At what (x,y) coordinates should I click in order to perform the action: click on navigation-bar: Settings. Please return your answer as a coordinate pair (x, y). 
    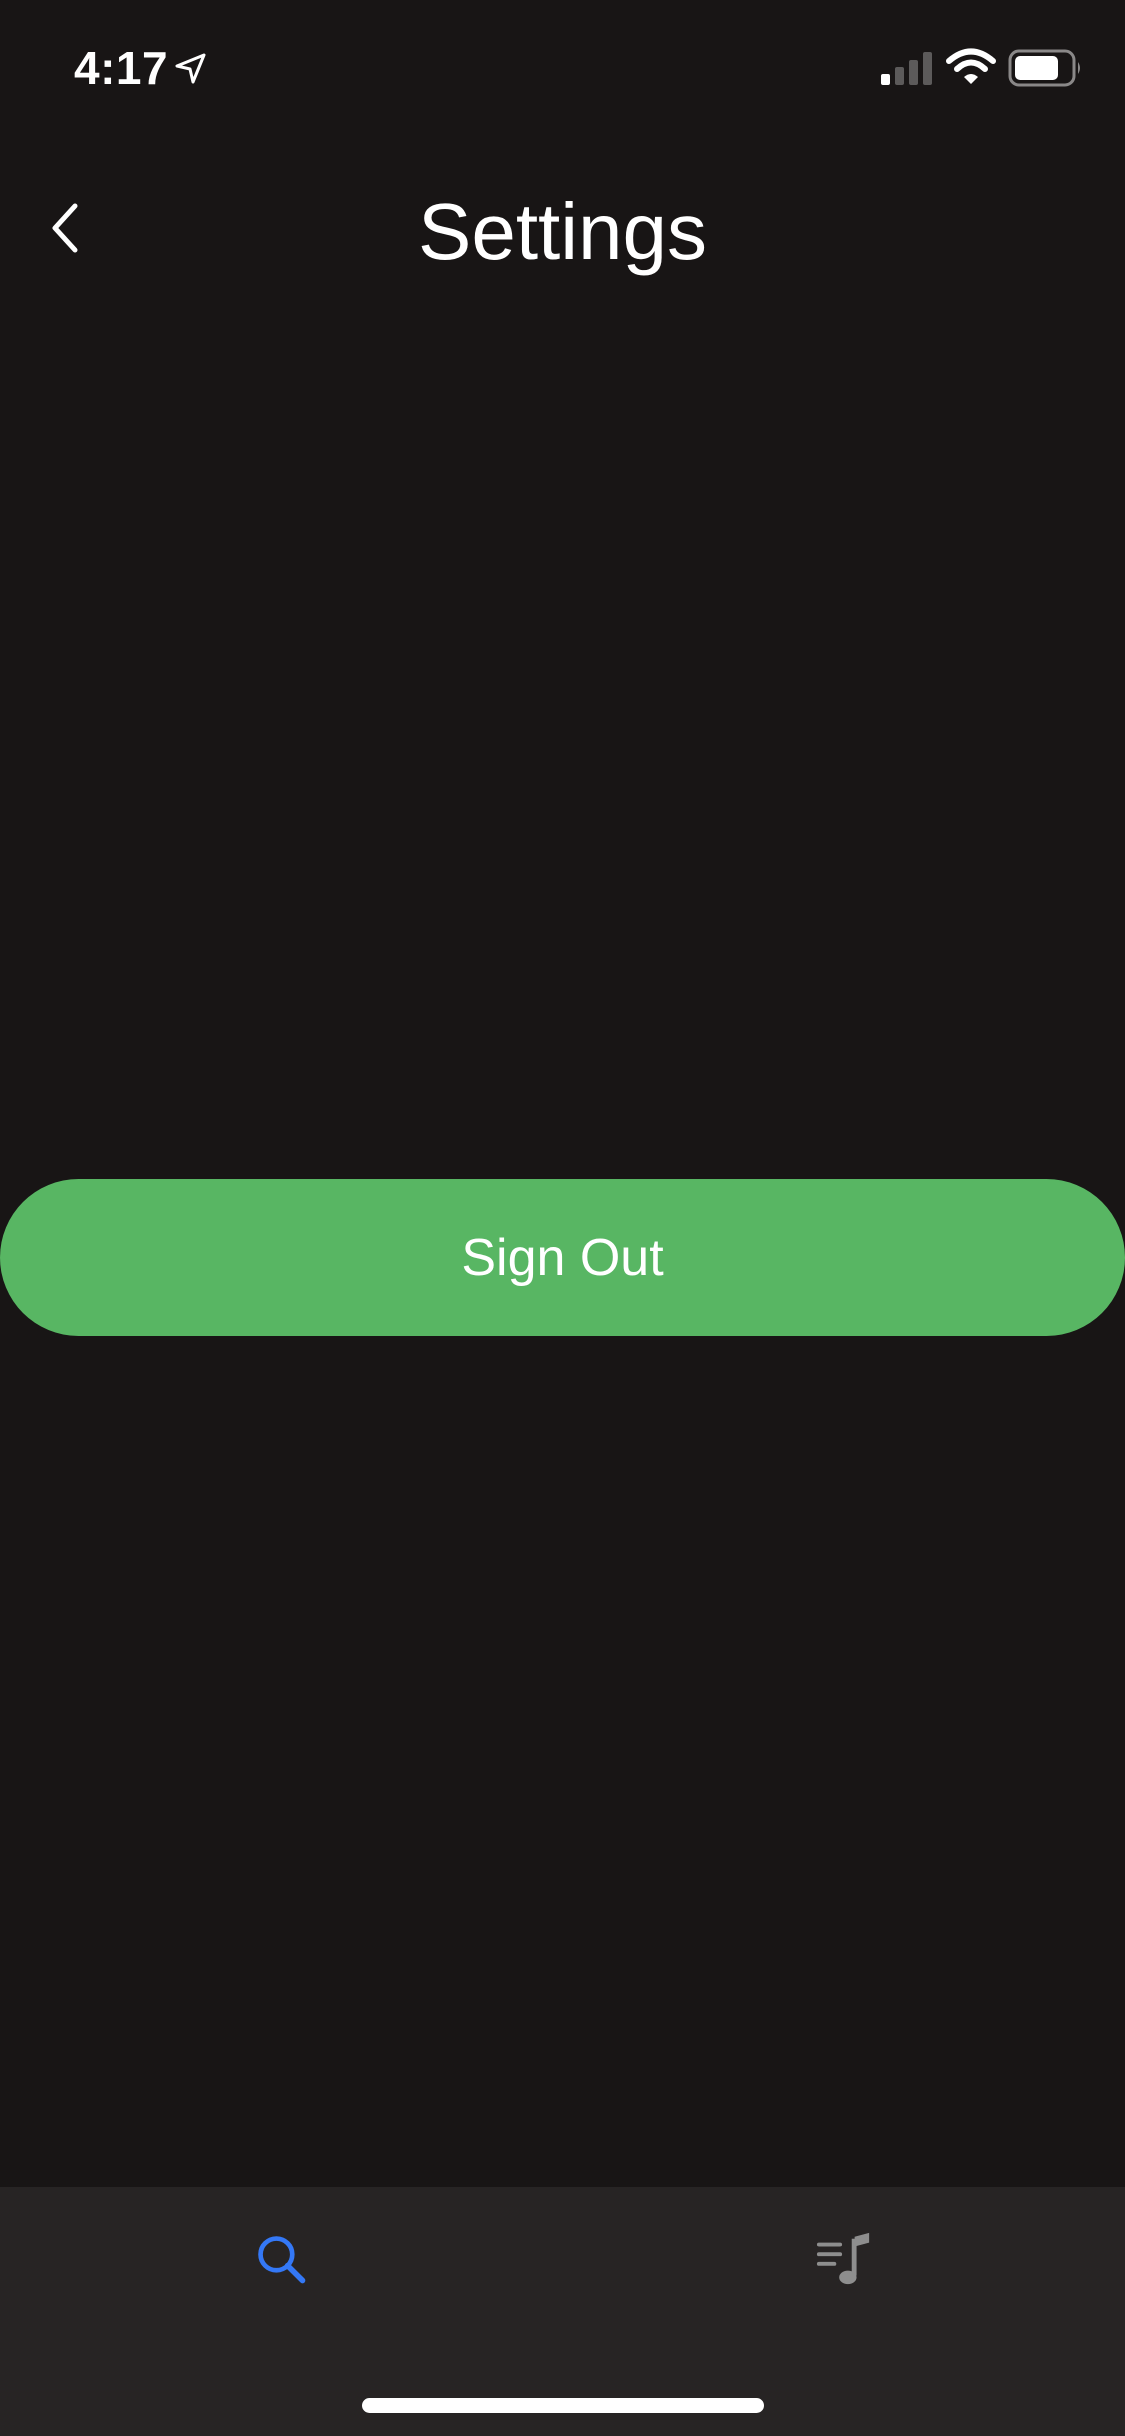
    Looking at the image, I should click on (562, 230).